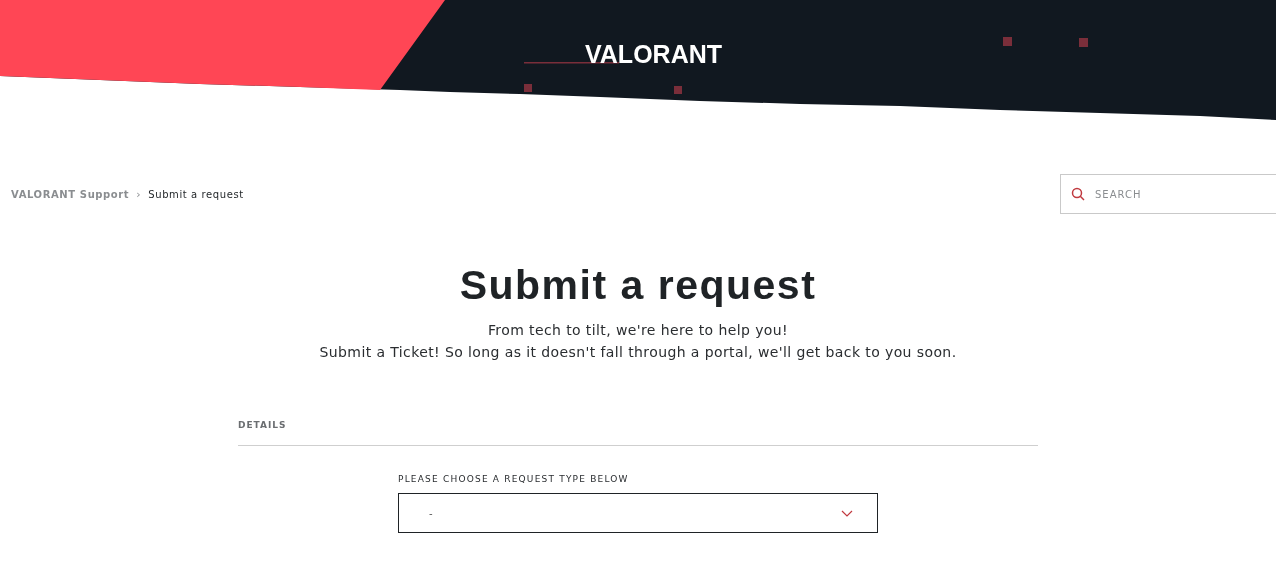 This screenshot has height=565, width=1276. I want to click on chevron-down-icon, so click(847, 513).